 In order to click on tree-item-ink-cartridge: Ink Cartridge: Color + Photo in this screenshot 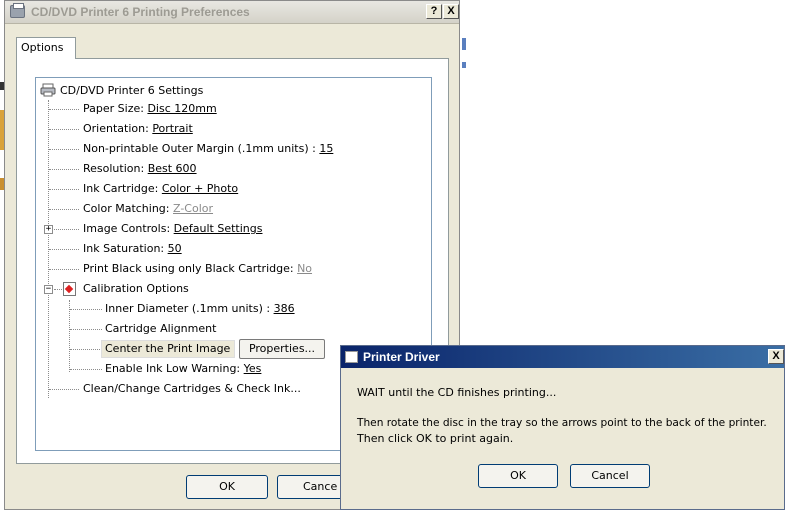, I will do `click(160, 189)`.